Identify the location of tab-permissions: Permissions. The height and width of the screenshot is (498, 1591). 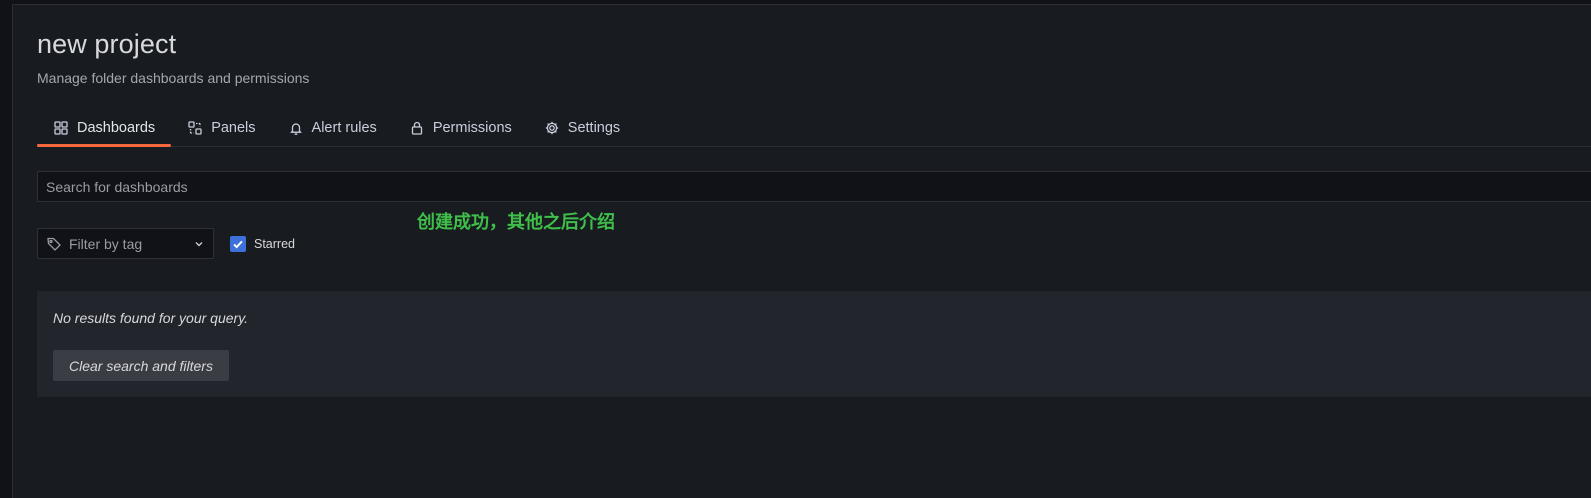
(460, 128).